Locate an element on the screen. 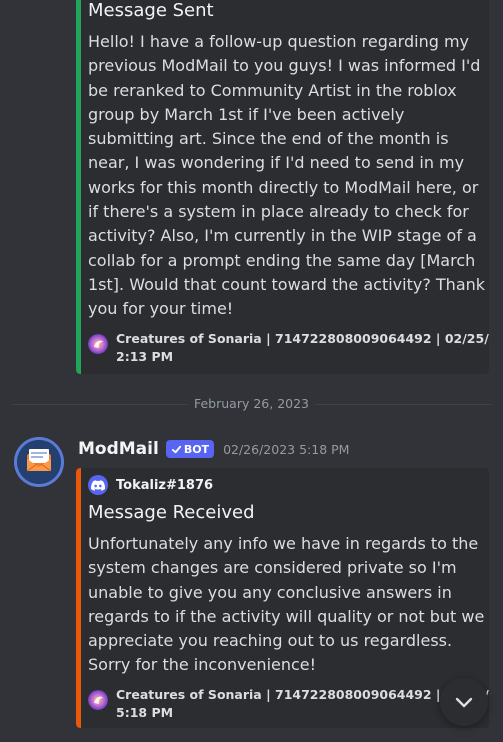 This screenshot has height=742, width=503. discord-logo-icon is located at coordinates (98, 485).